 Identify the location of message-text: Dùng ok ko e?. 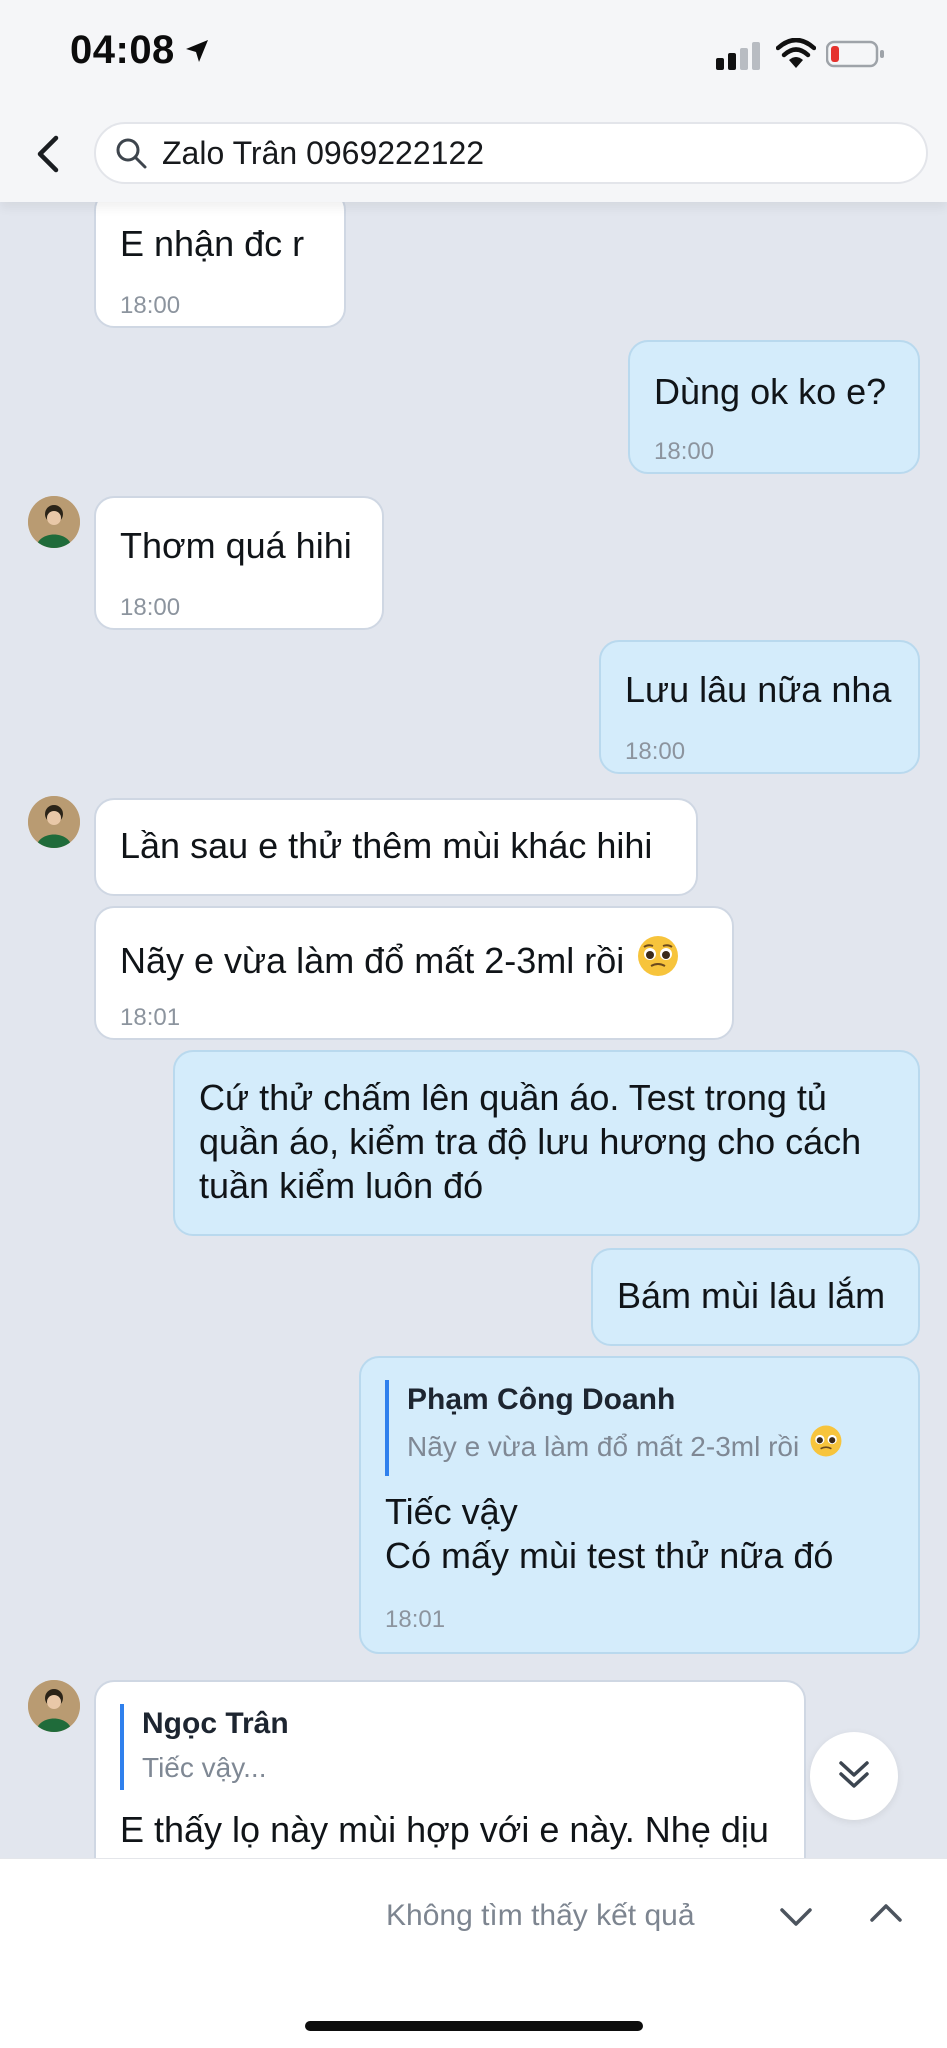
(770, 391).